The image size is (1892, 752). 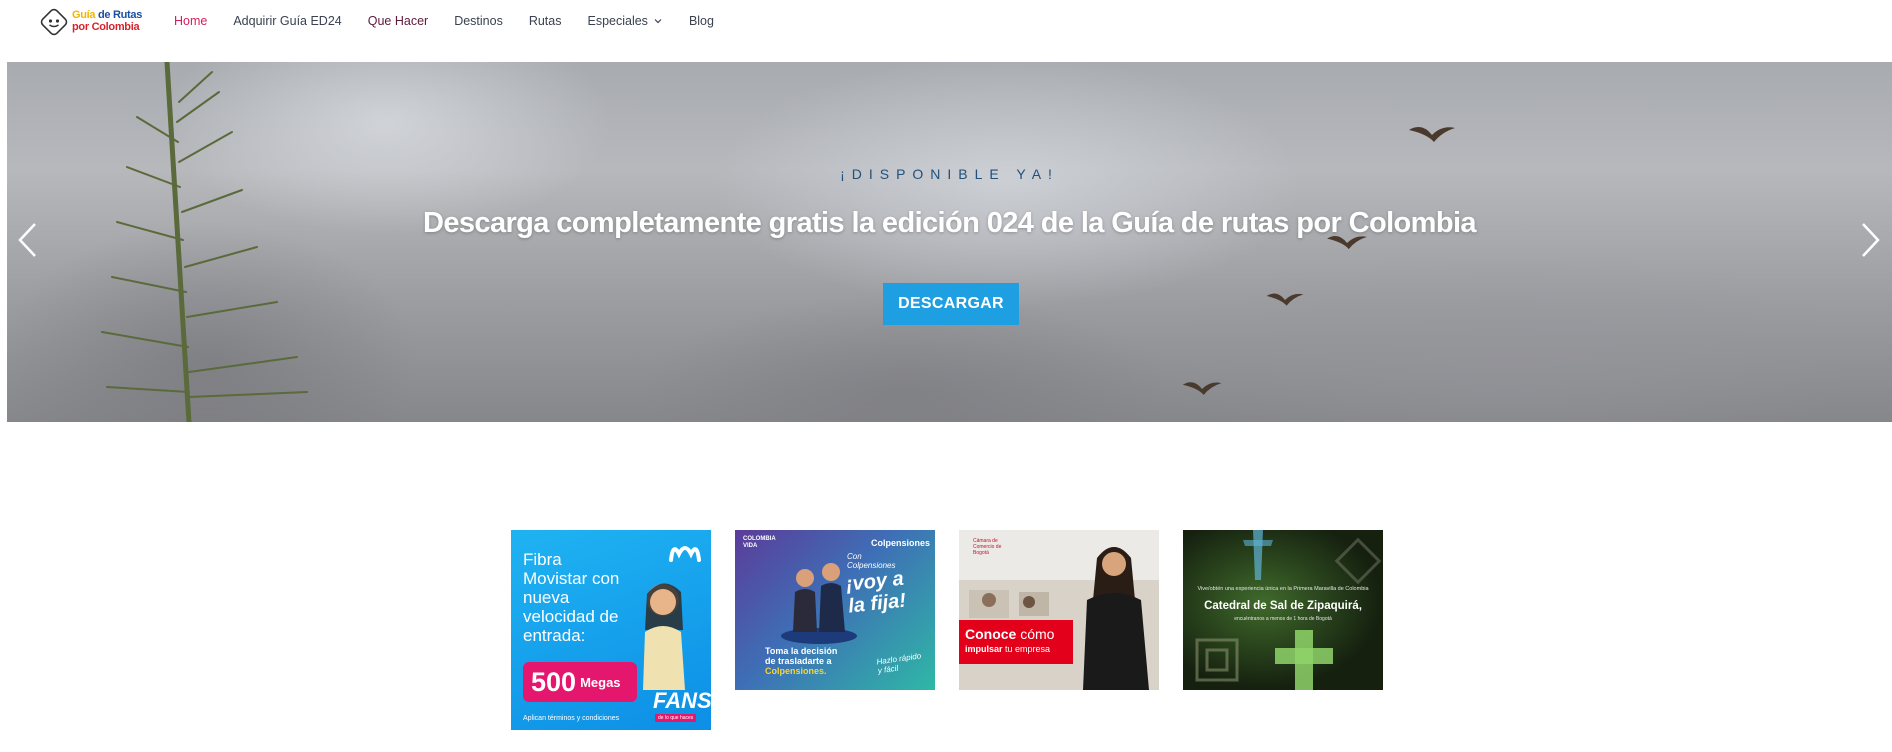 What do you see at coordinates (901, 543) in the screenshot?
I see `colpensiones-logo: Colpensiones` at bounding box center [901, 543].